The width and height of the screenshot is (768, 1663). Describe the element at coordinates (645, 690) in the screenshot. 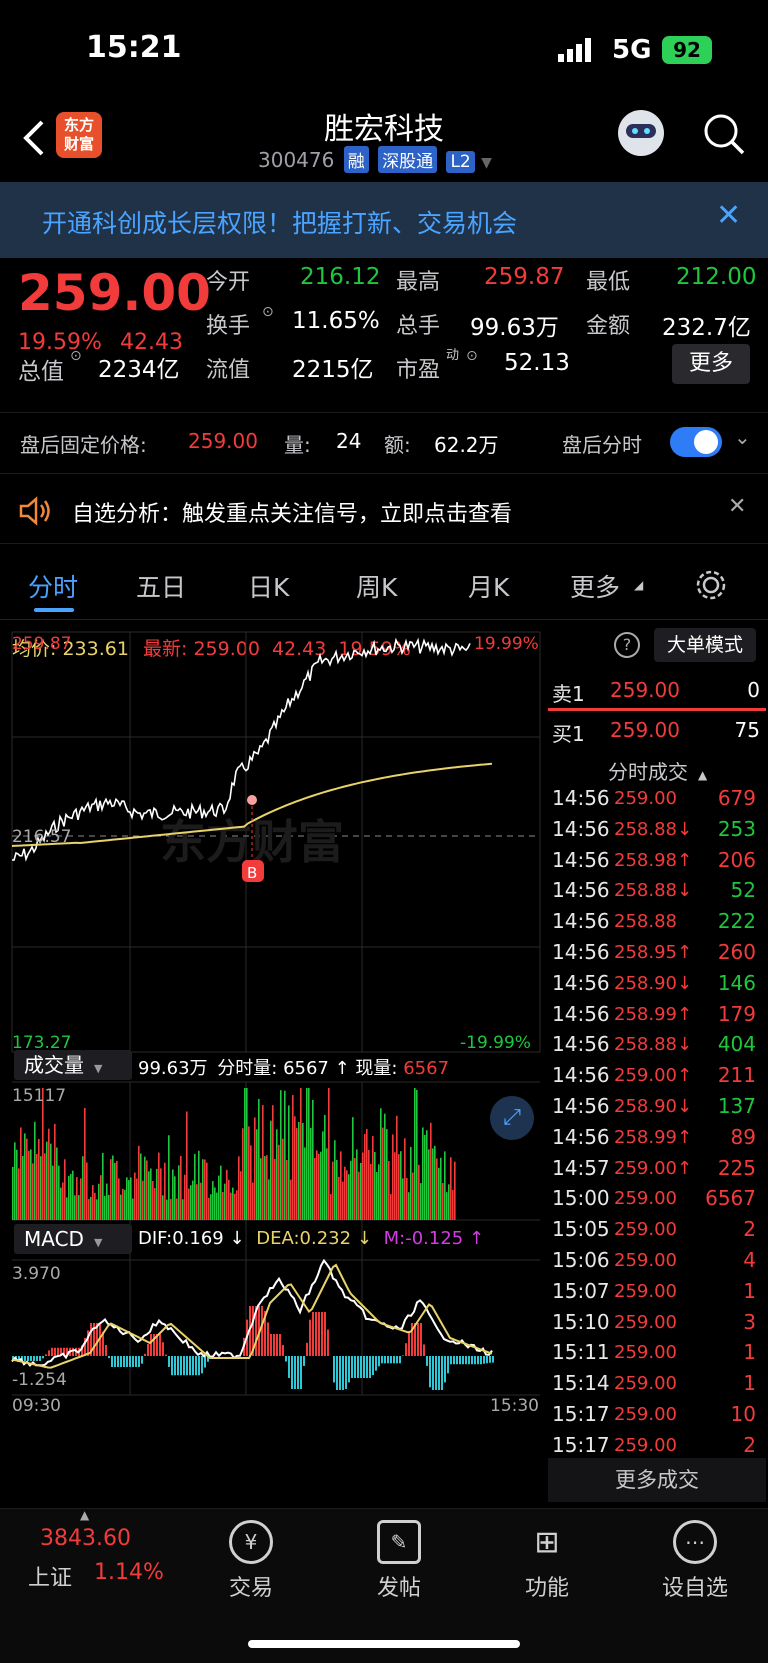

I see `sell-1-price: 259.00` at that location.